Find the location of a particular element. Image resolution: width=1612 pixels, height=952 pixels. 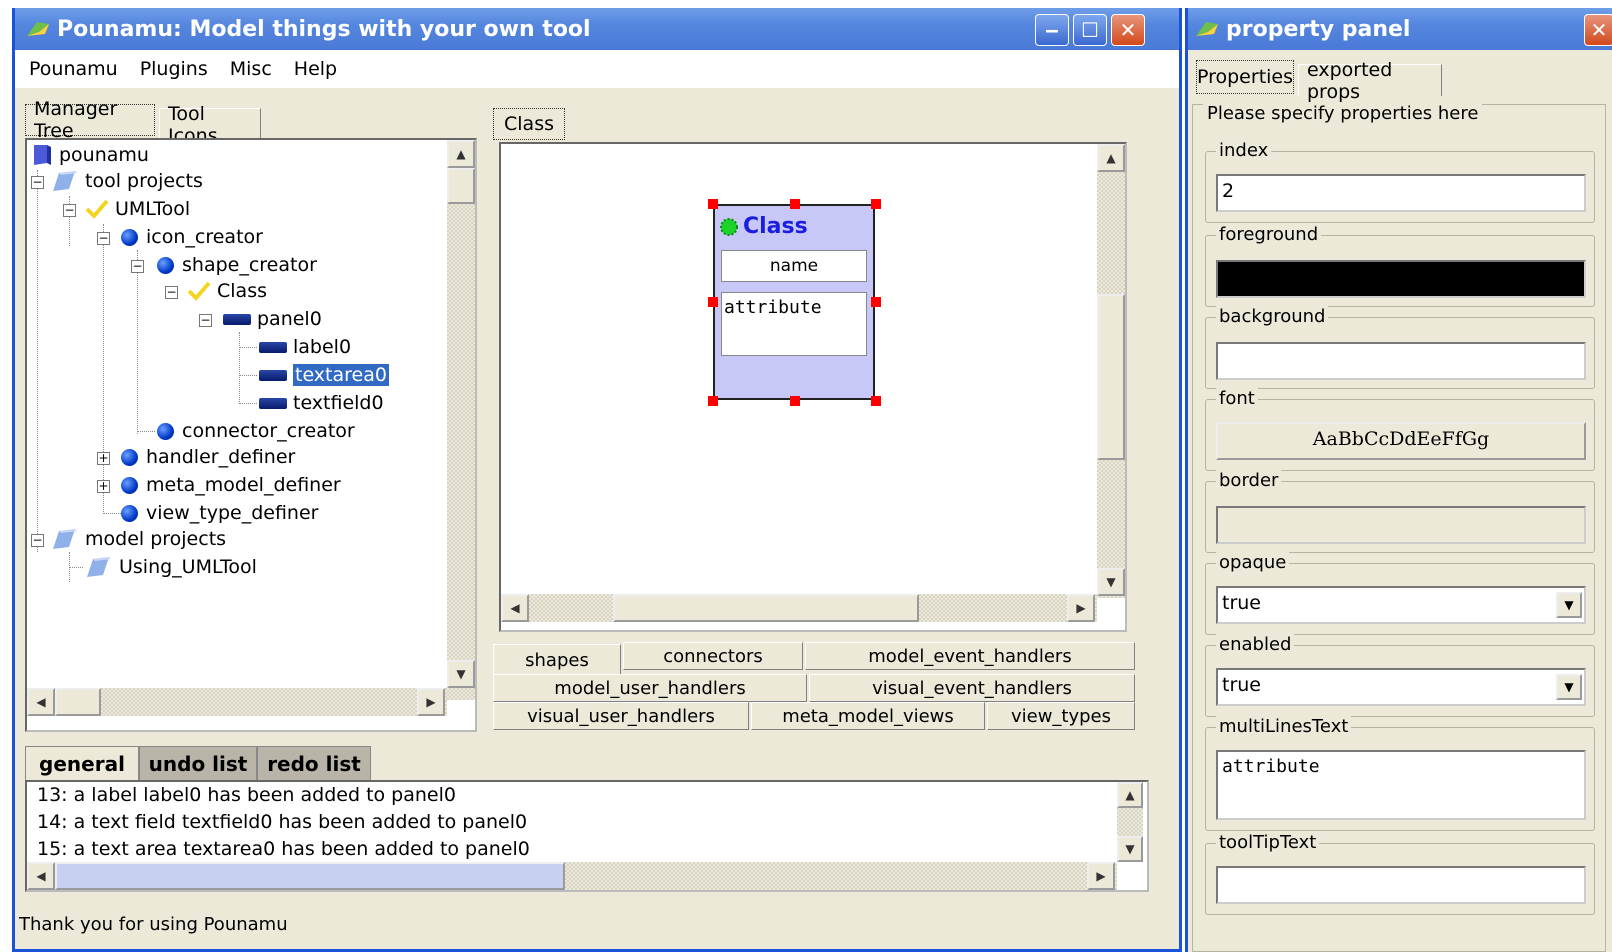

tree-node-textfield0: textfield0 is located at coordinates (321, 403).